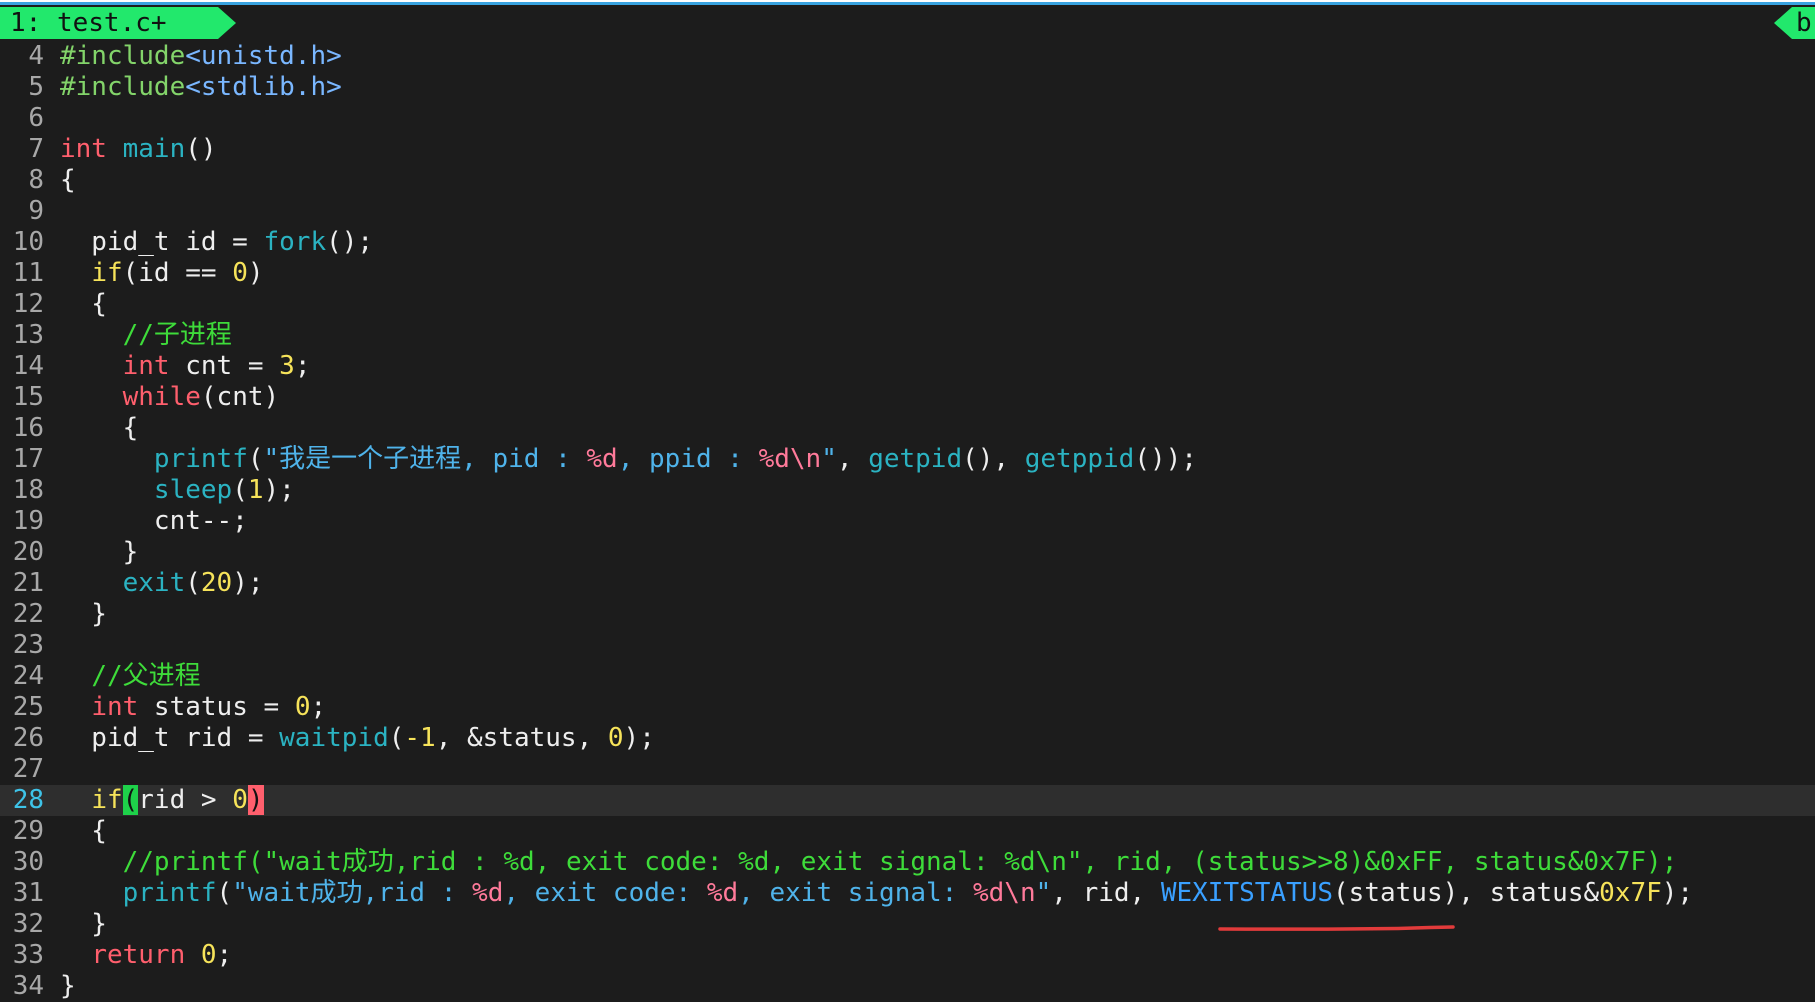  I want to click on line-code: int status = 0;, so click(193, 707).